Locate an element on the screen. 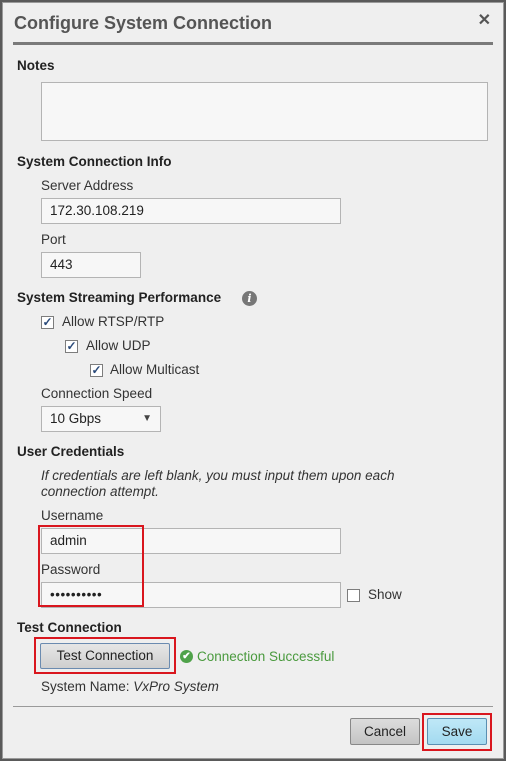 This screenshot has width=506, height=761. server-address-label: Server Address is located at coordinates (87, 185).